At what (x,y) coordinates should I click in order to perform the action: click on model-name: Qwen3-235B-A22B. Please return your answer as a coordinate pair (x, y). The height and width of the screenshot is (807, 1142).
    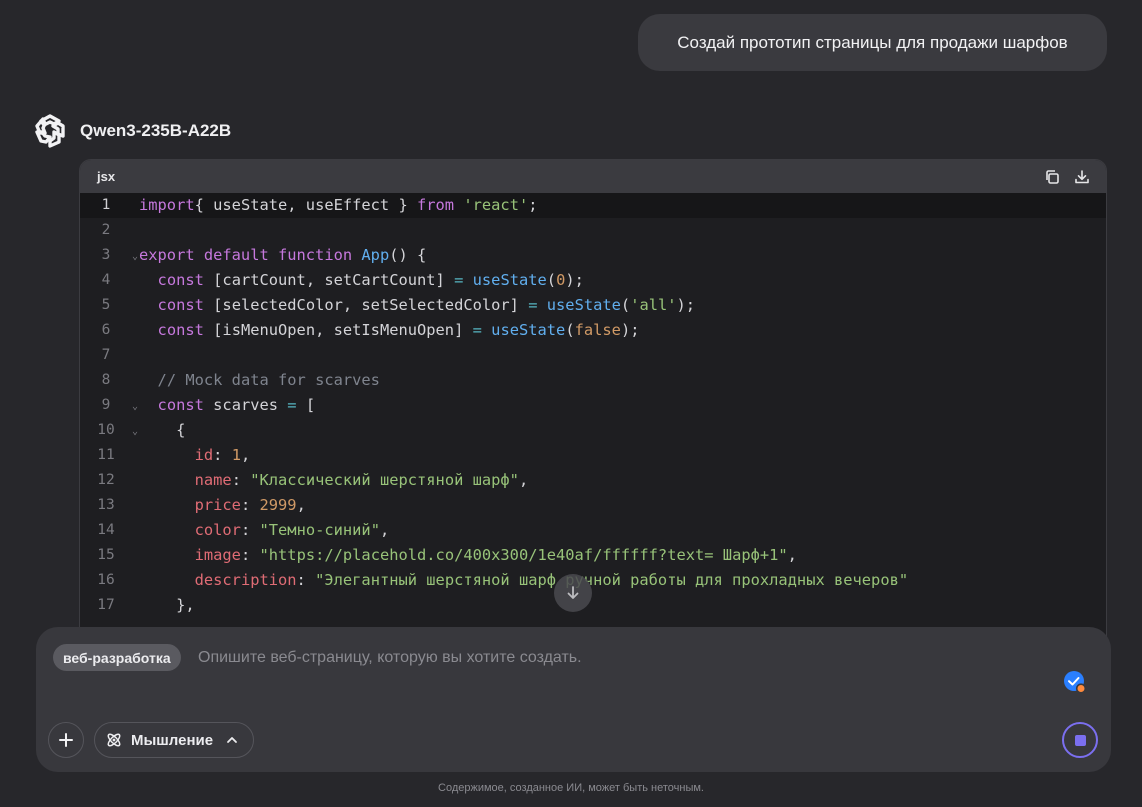
    Looking at the image, I should click on (156, 130).